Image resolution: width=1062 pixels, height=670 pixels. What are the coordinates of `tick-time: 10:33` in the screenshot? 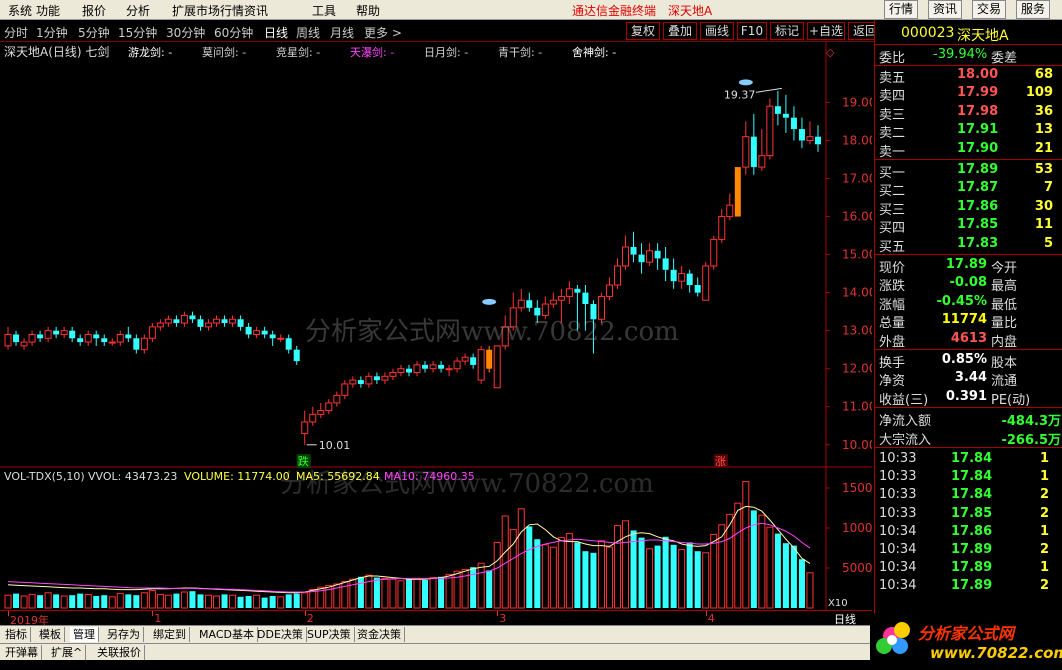 It's located at (898, 495).